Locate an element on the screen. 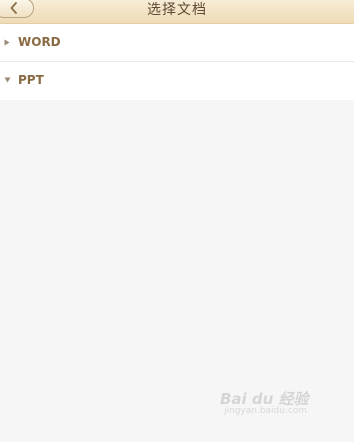 The width and height of the screenshot is (354, 442). title-bar: 选择文档 is located at coordinates (177, 12).